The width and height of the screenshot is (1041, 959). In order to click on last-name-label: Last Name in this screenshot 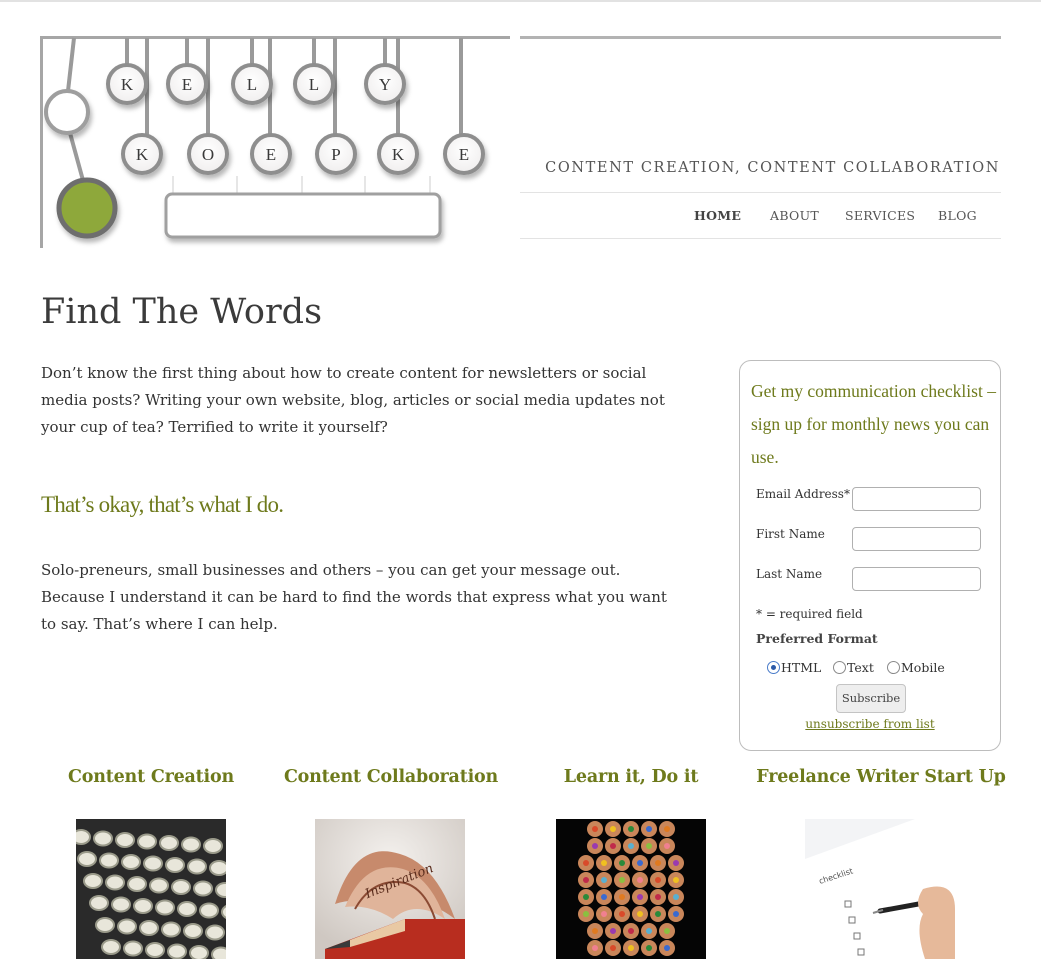, I will do `click(789, 574)`.